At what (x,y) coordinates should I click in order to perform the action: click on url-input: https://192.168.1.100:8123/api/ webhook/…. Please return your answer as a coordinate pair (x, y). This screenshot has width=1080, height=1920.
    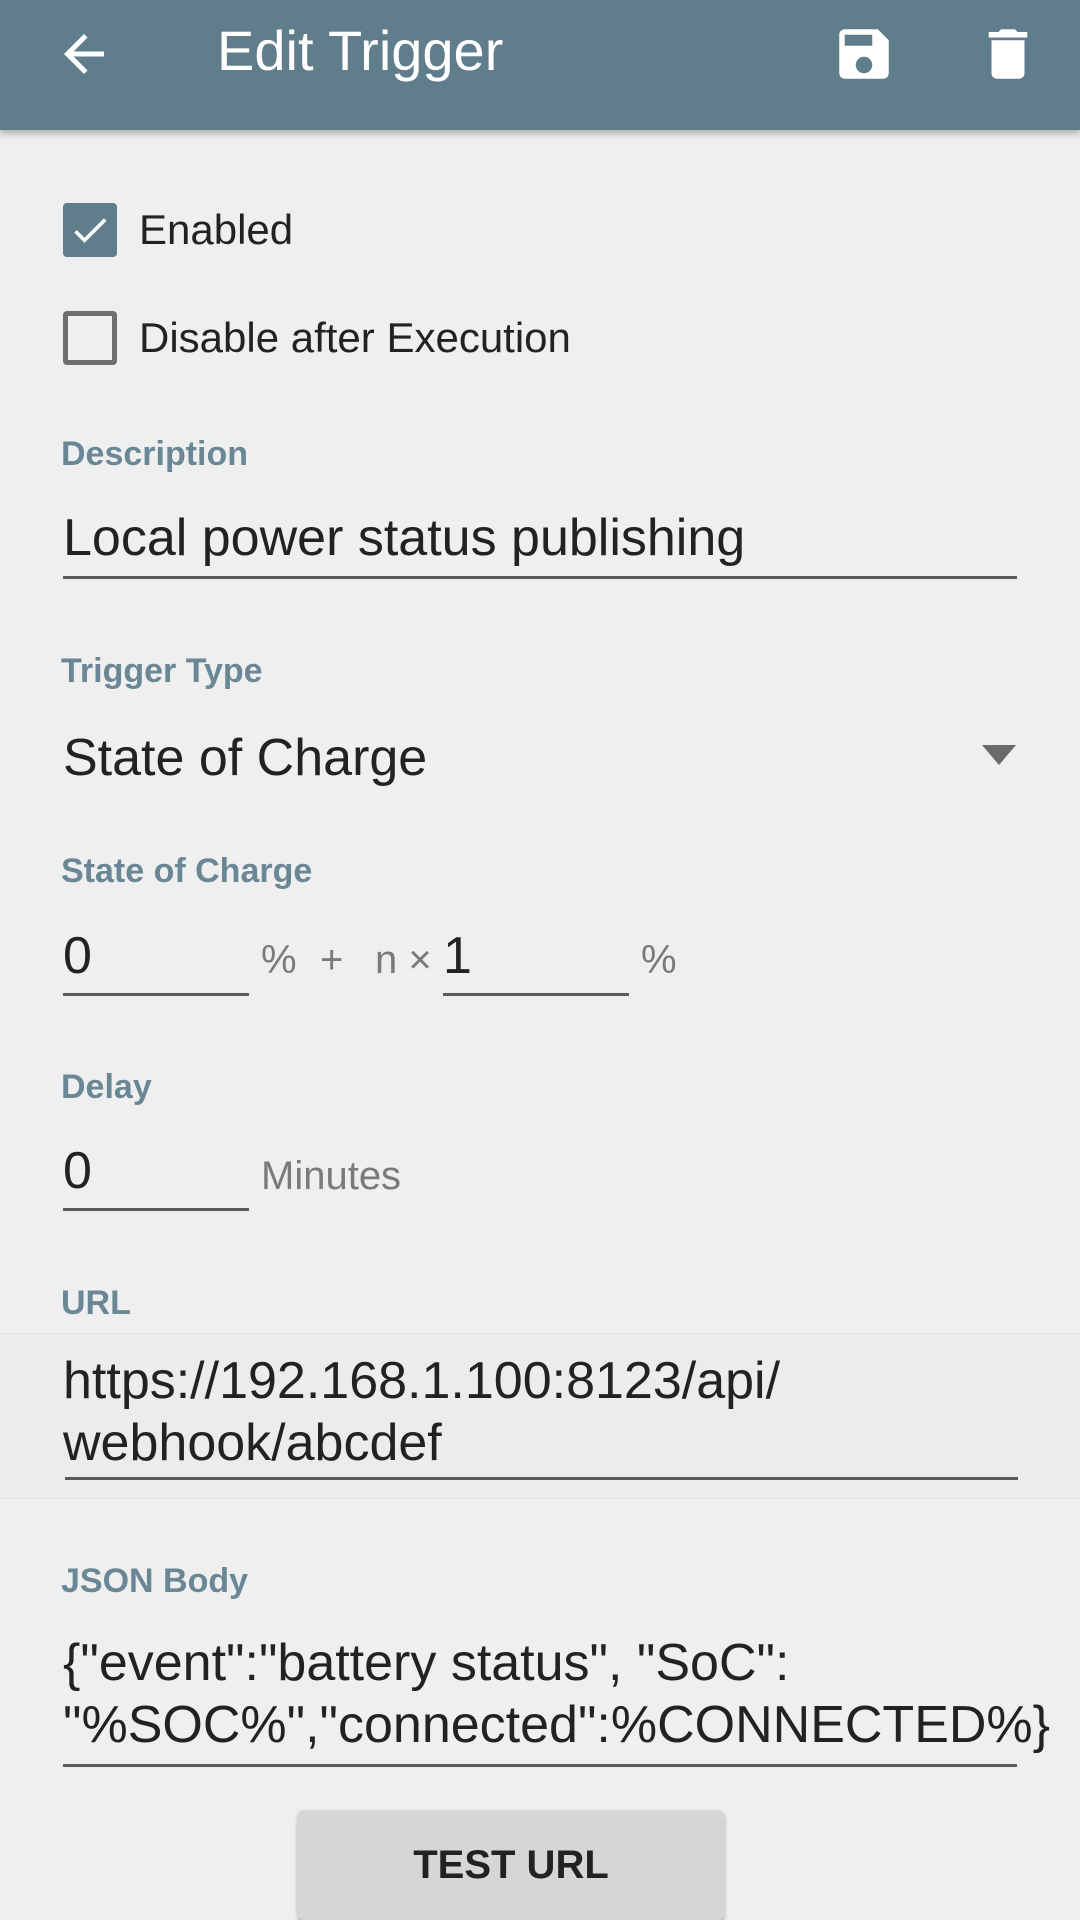
    Looking at the image, I should click on (421, 1412).